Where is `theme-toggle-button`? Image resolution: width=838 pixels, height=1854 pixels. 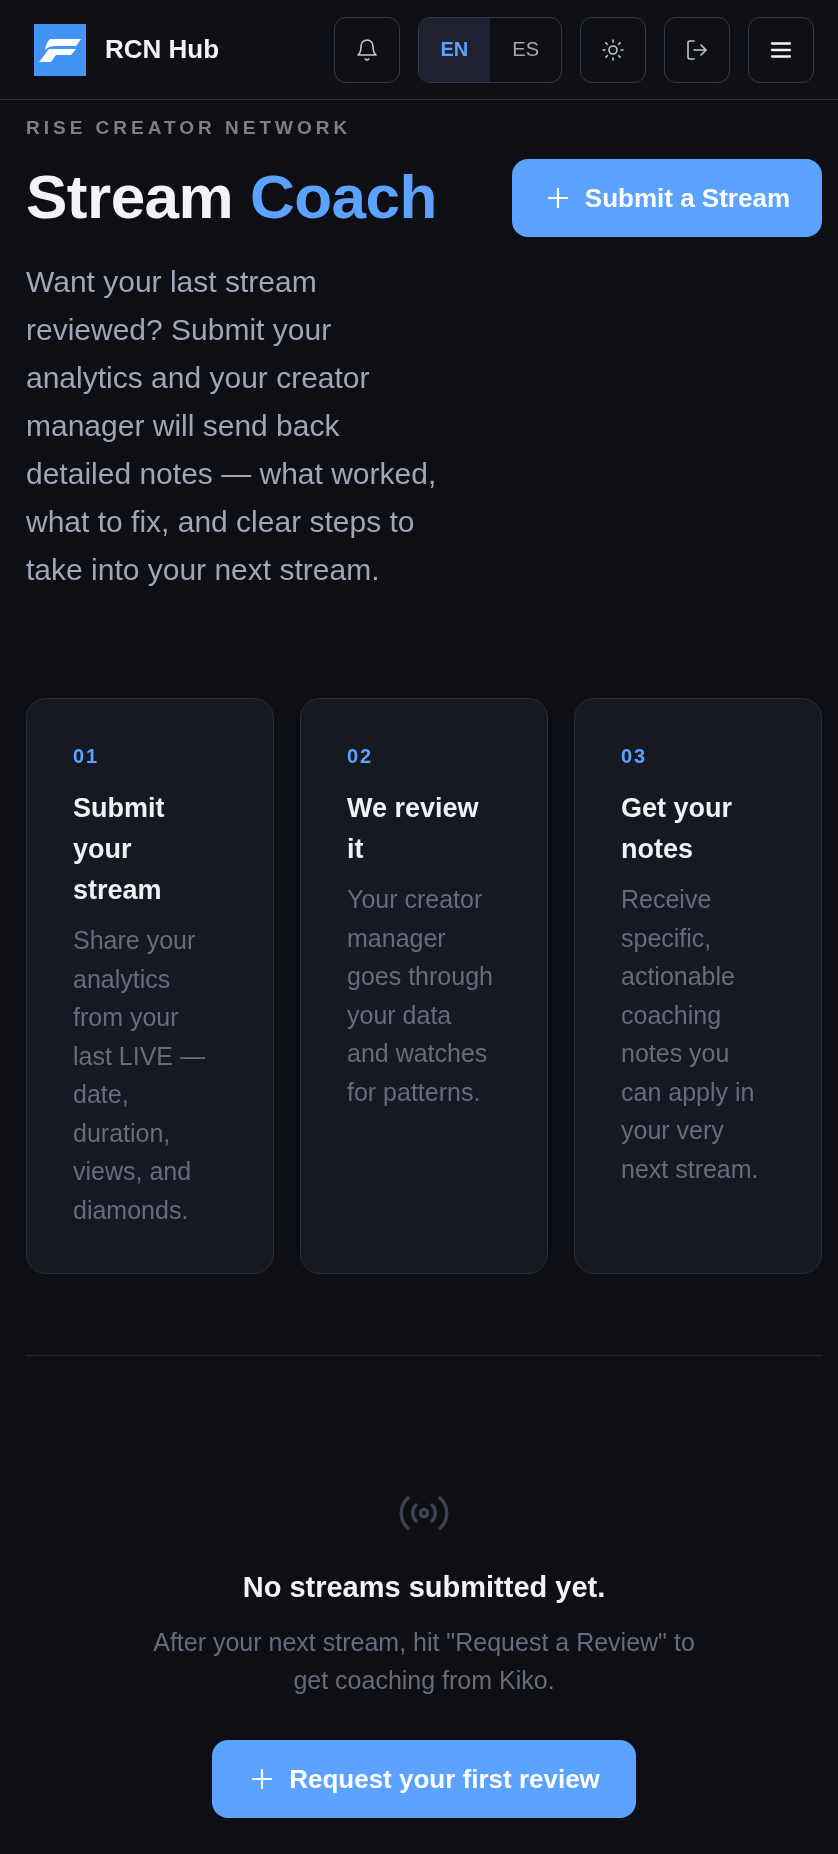 theme-toggle-button is located at coordinates (613, 49).